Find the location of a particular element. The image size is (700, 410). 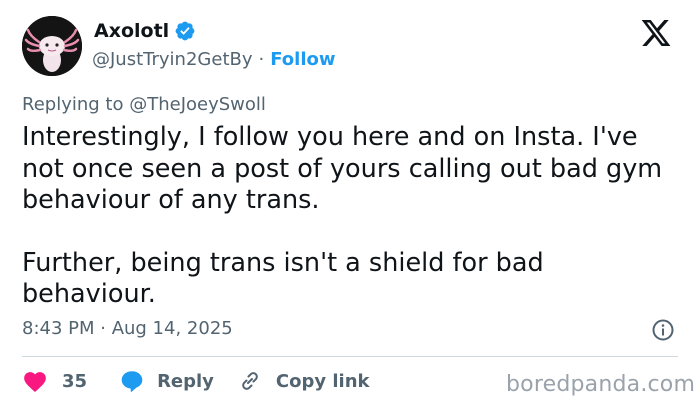

reply-button: Reply is located at coordinates (166, 381).